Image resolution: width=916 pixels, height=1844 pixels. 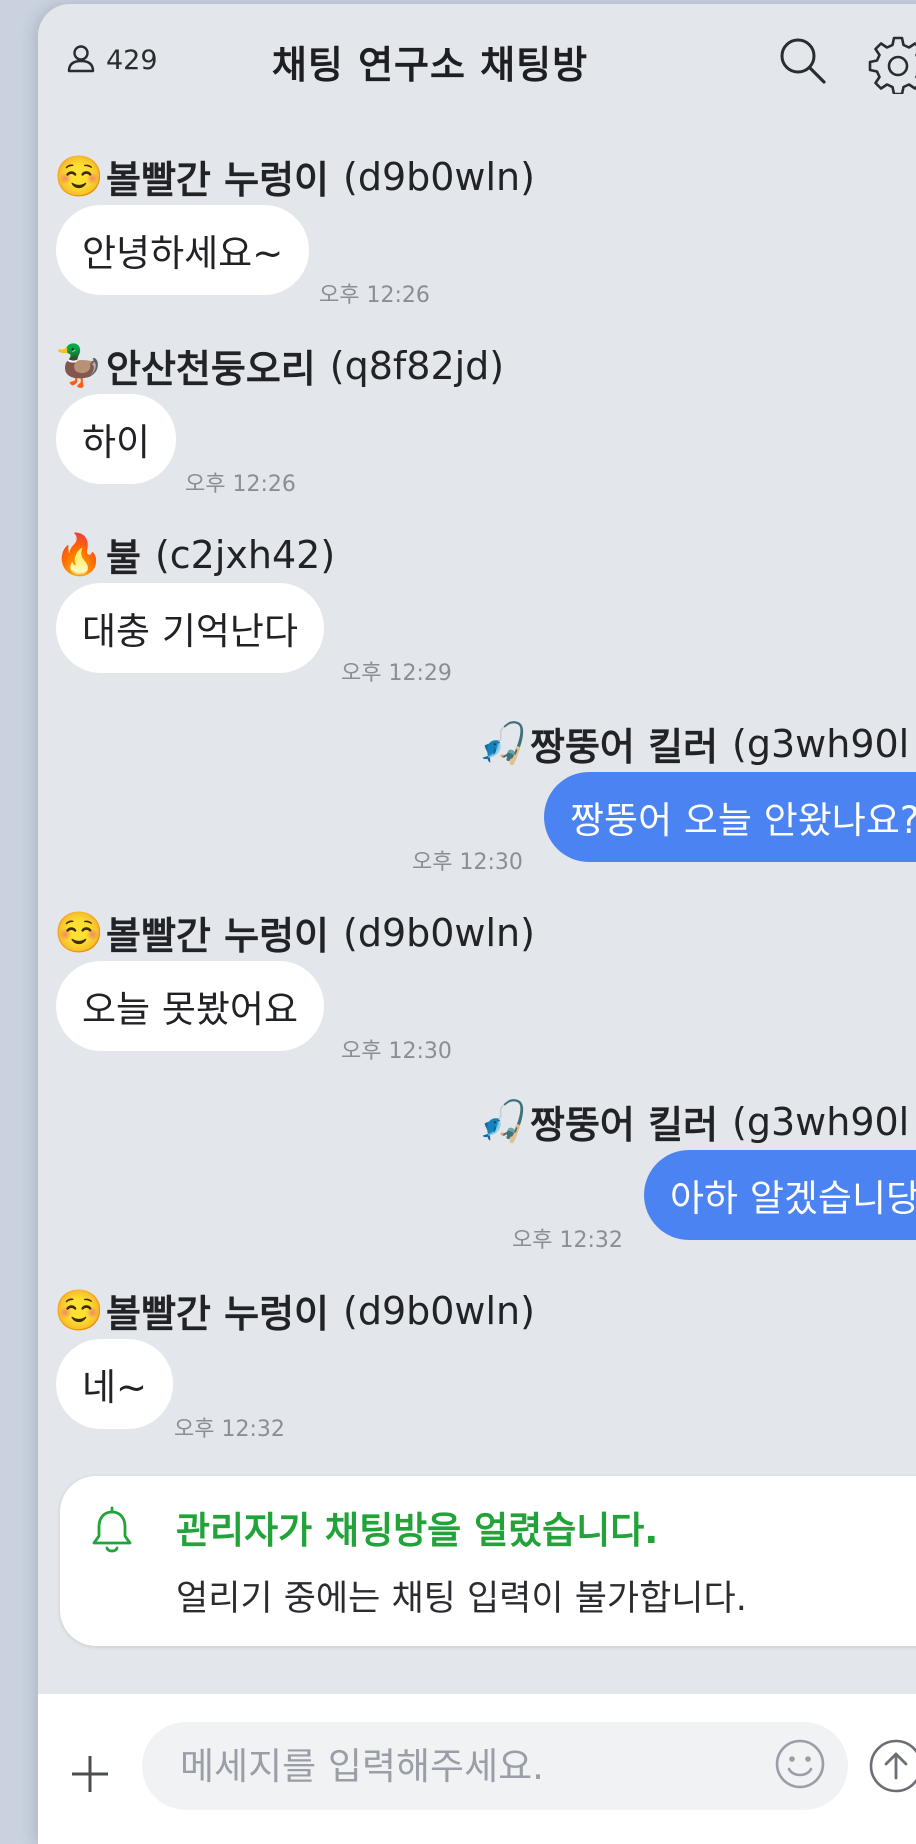 I want to click on sender-id: (c2jxh42), so click(x=245, y=554).